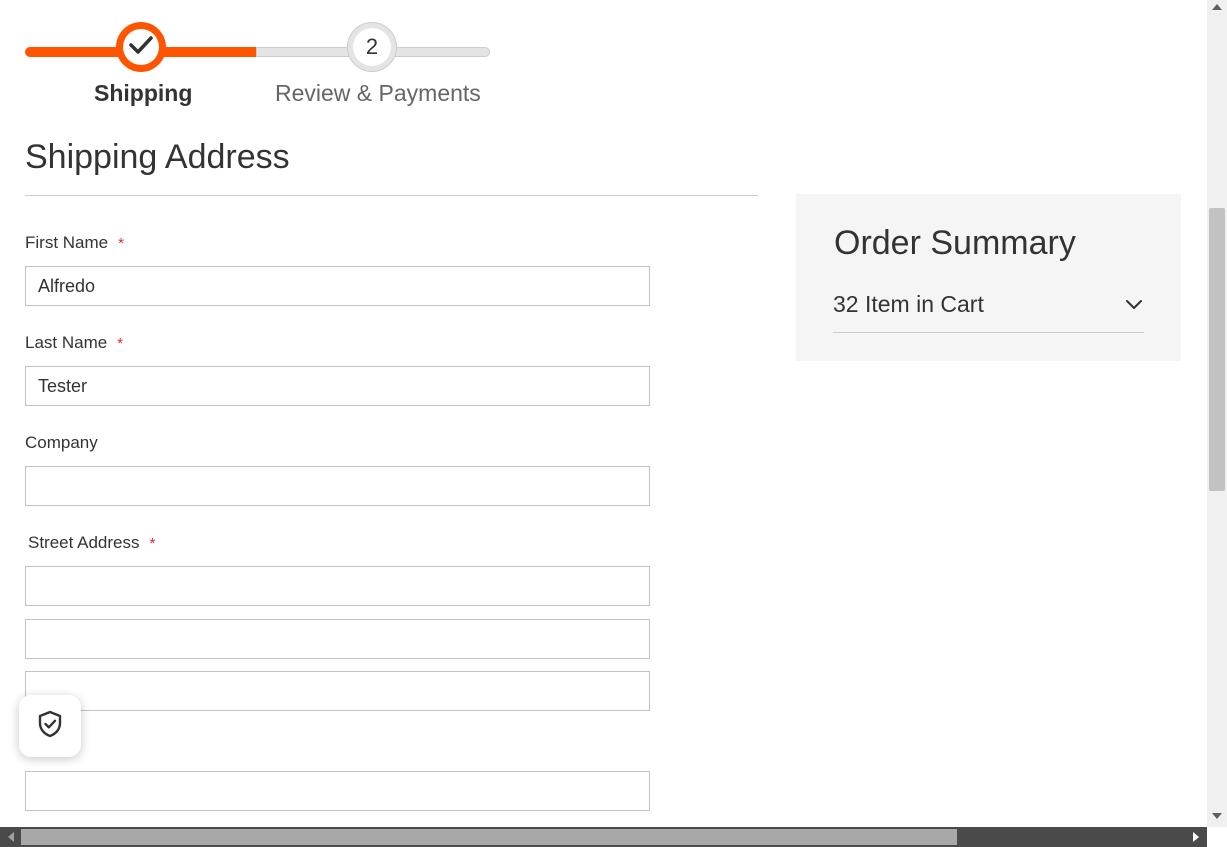 The width and height of the screenshot is (1227, 847). Describe the element at coordinates (337, 286) in the screenshot. I see `first-name-input` at that location.